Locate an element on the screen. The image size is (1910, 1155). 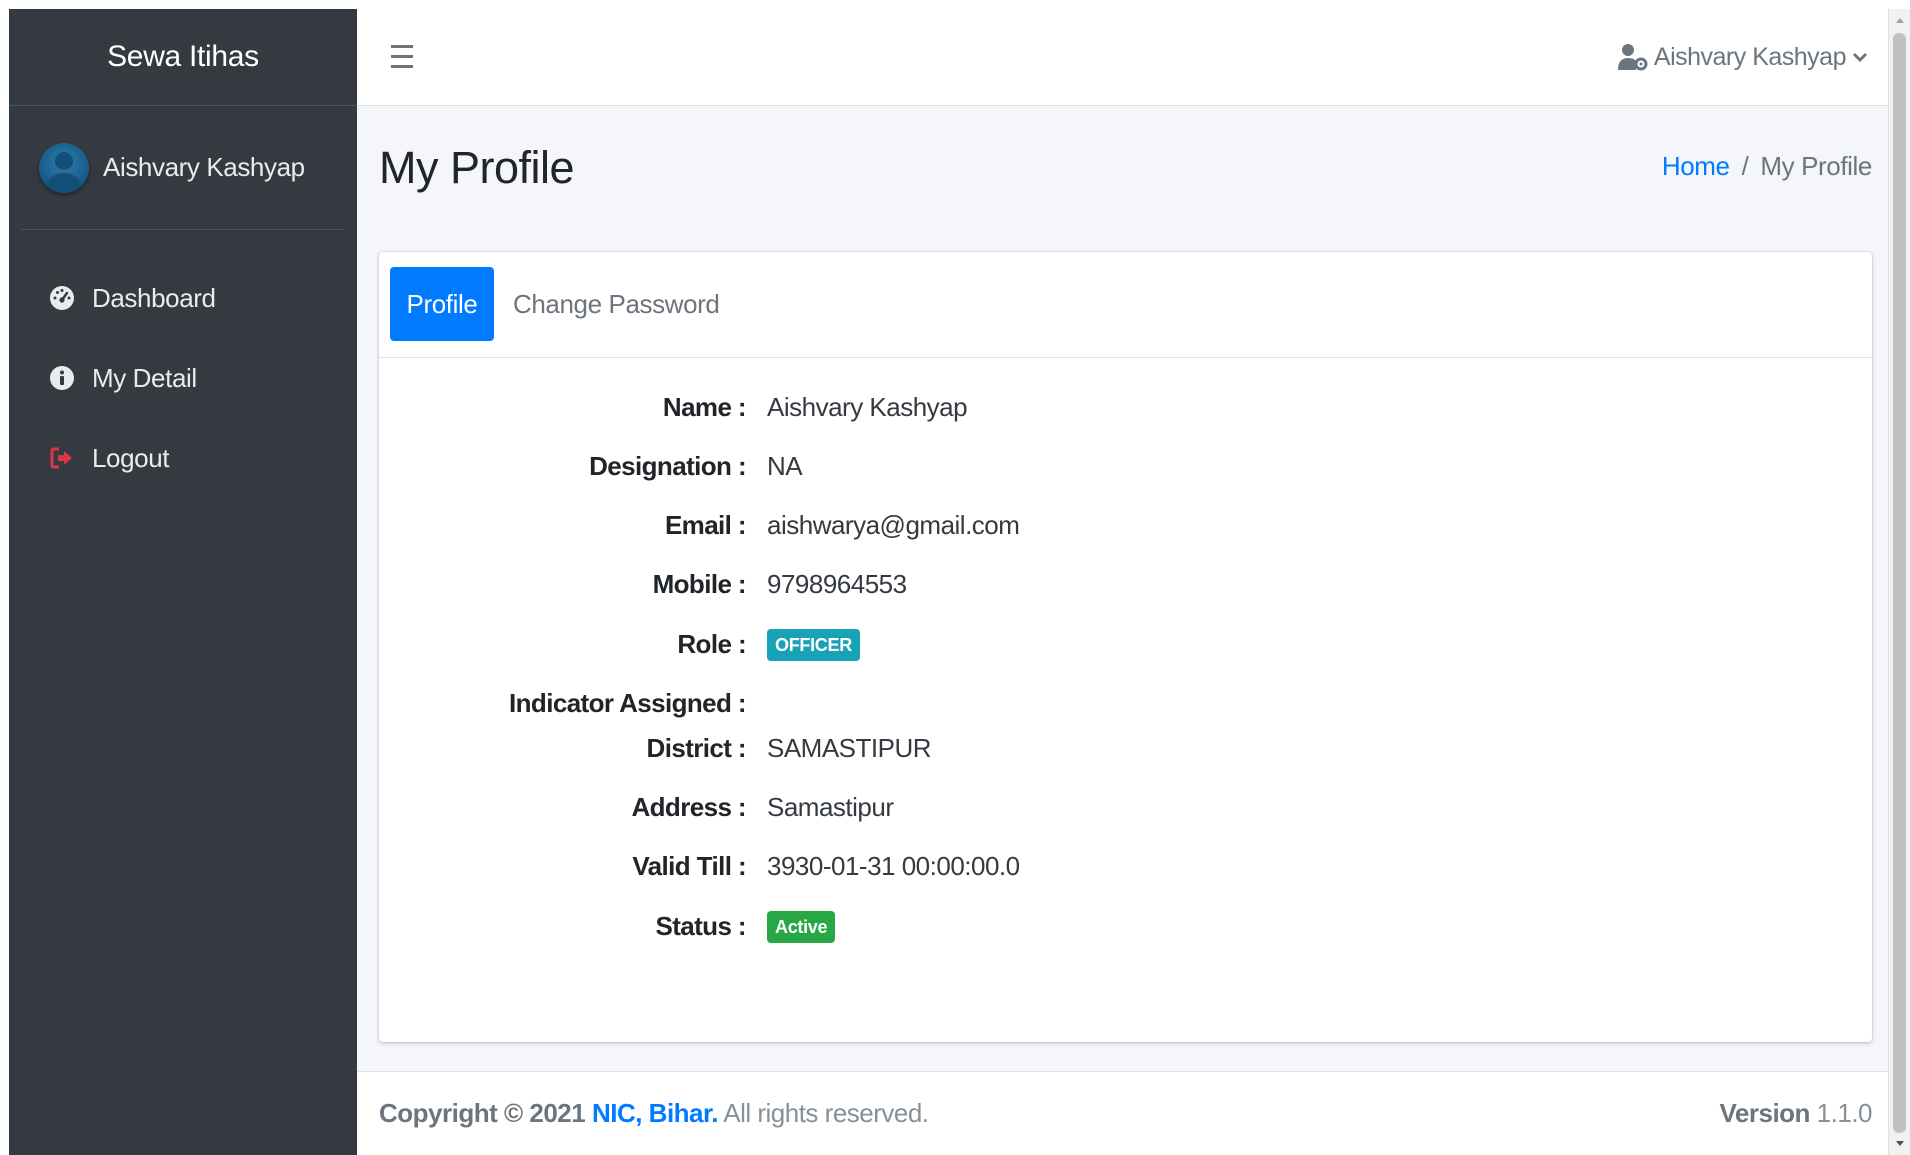
detail-row-address: Address : Samastipur is located at coordinates (1117, 807).